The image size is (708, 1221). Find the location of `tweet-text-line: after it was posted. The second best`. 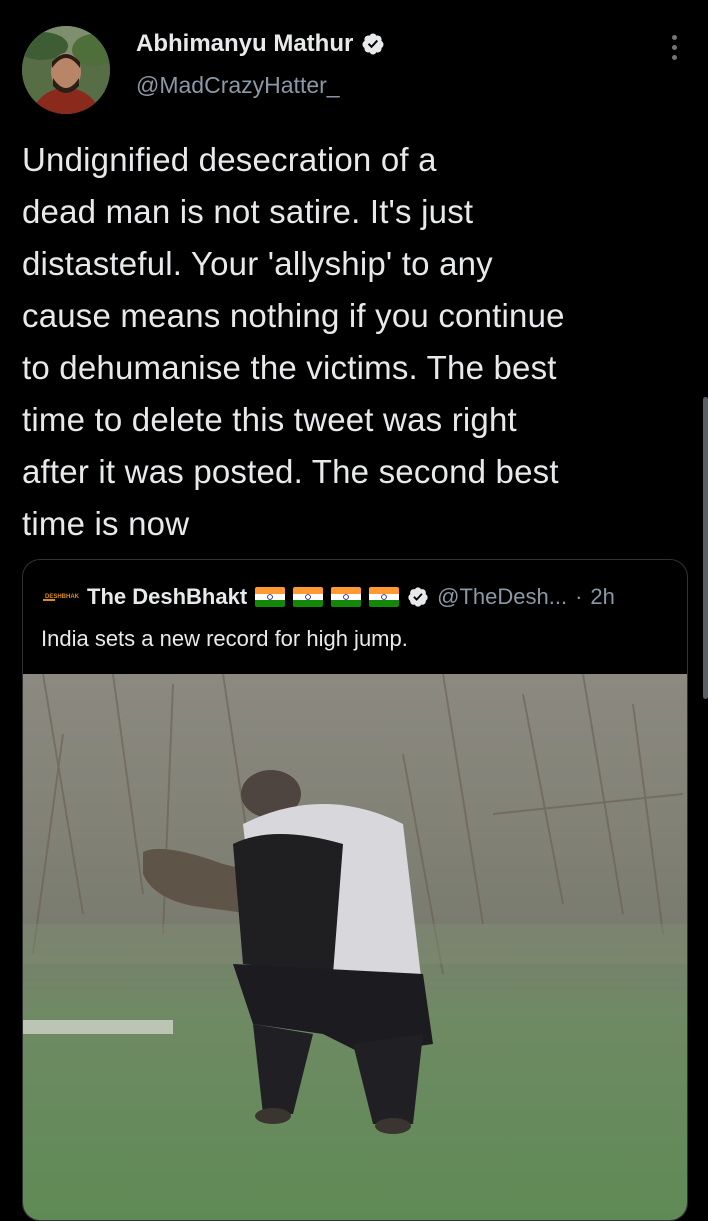

tweet-text-line: after it was posted. The second best is located at coordinates (290, 471).